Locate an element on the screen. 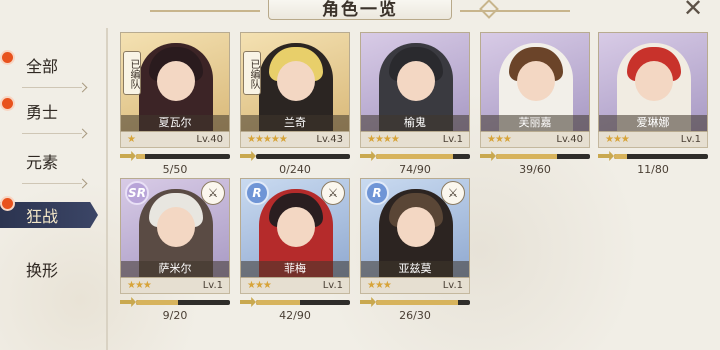  character-card: R ⚔ 菲梅 ★★★ Lv.1 42/90 is located at coordinates (295, 250).